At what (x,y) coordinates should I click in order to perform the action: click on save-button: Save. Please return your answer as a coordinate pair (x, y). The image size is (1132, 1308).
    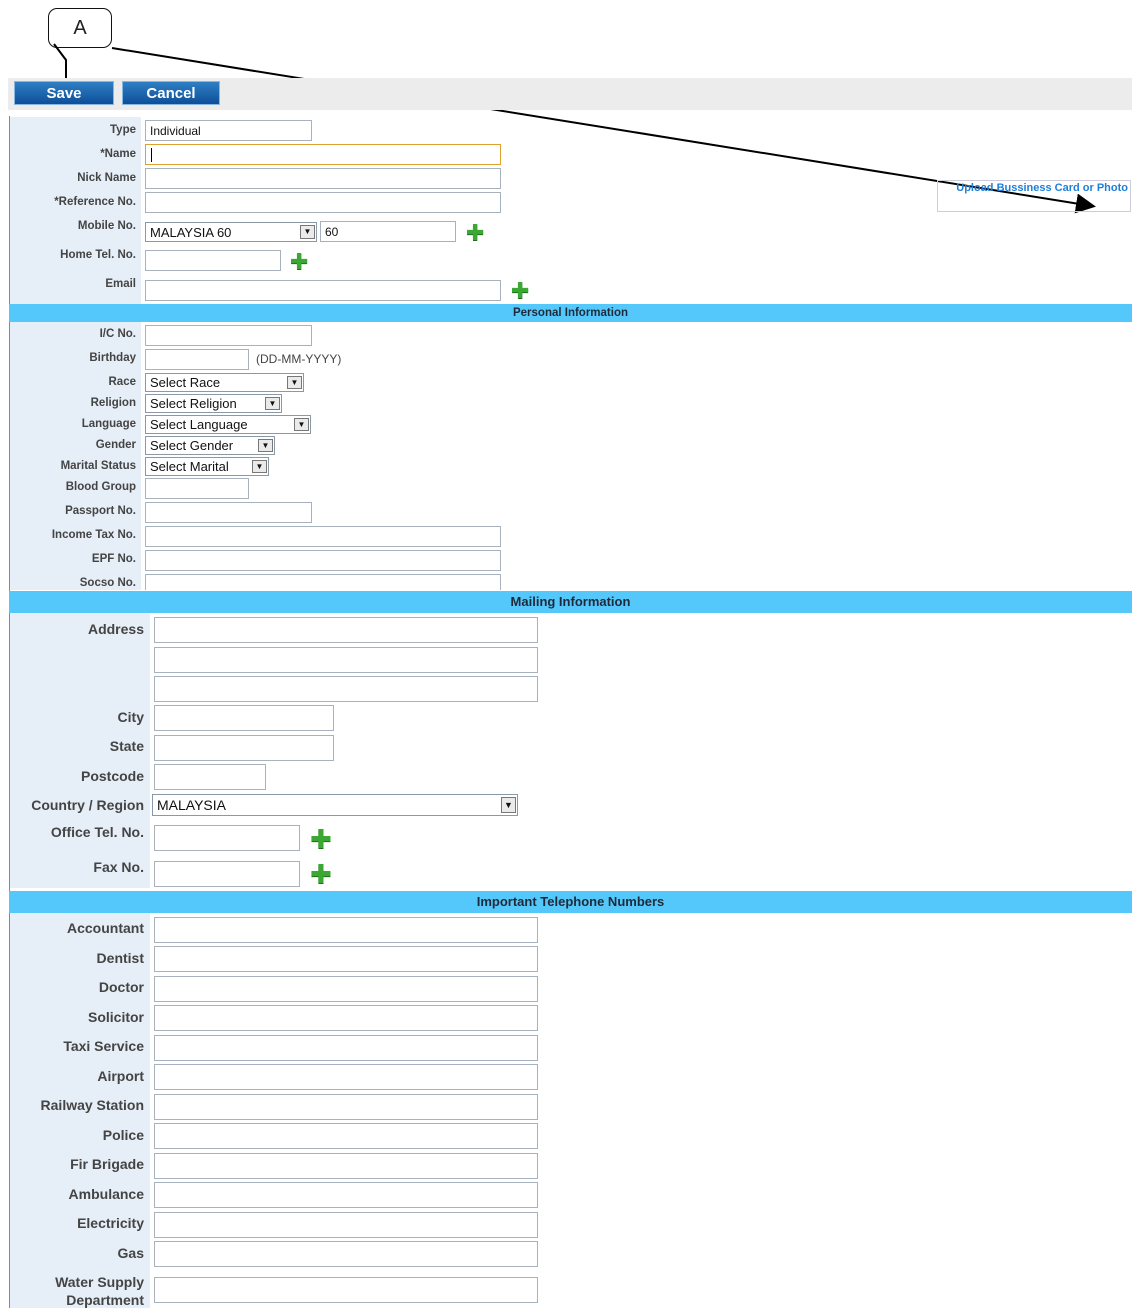
    Looking at the image, I should click on (64, 93).